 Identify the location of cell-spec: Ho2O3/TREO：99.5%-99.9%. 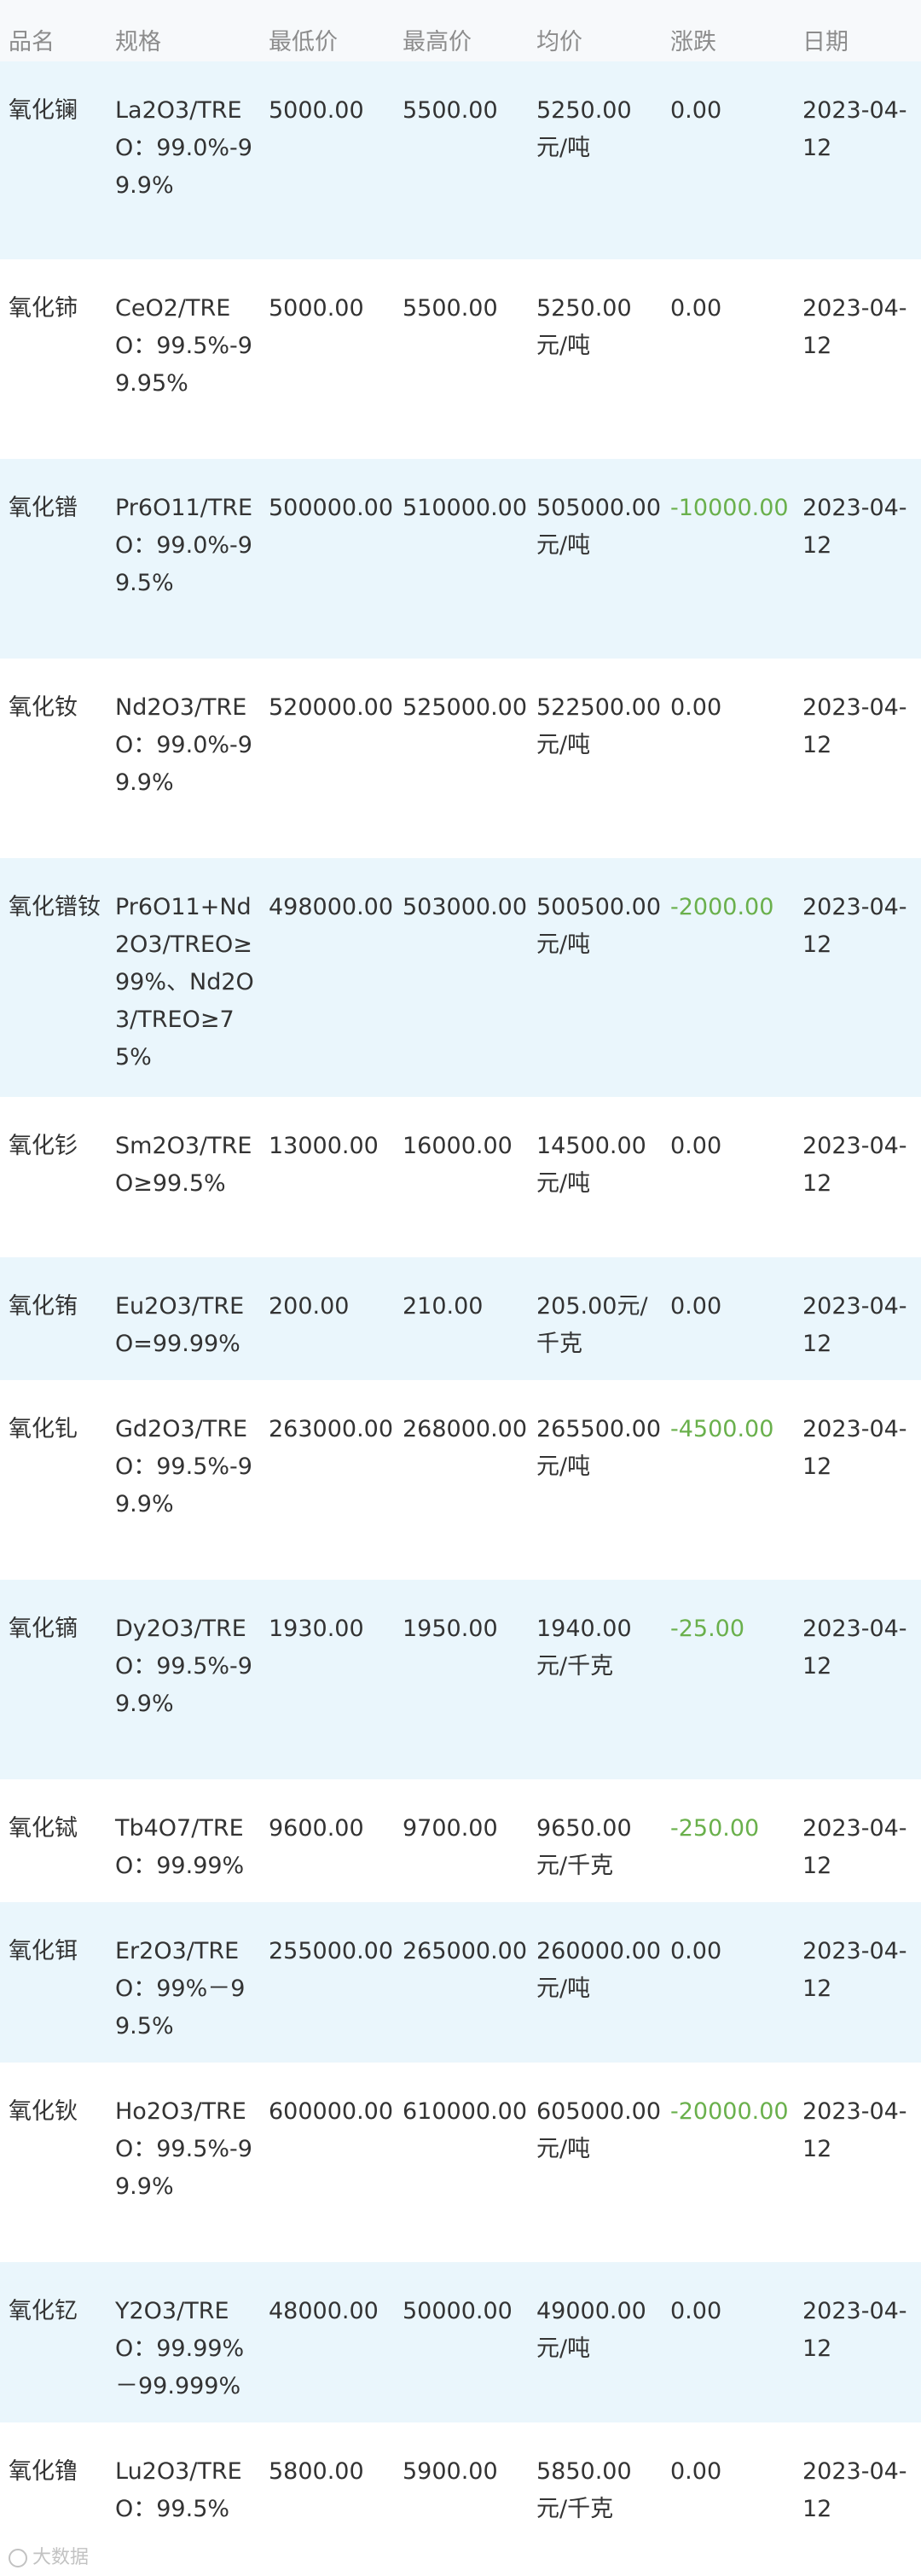
(183, 2149).